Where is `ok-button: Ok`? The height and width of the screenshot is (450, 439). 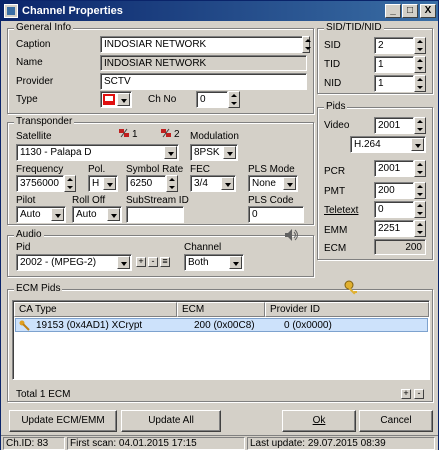 ok-button: Ok is located at coordinates (319, 421).